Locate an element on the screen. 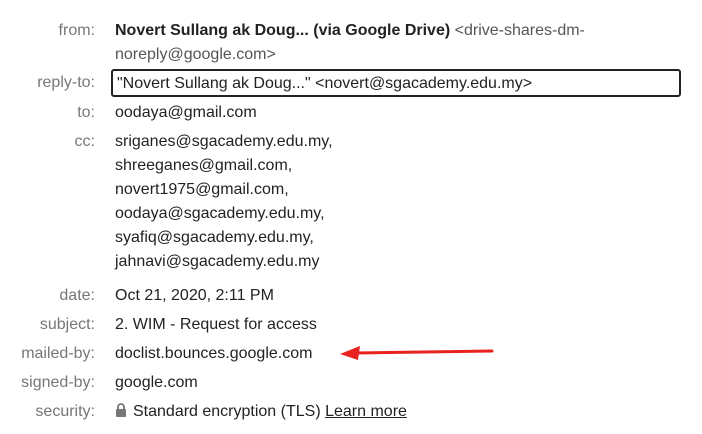 The width and height of the screenshot is (702, 434). cc-recipient: novert1975@gmail.com, is located at coordinates (202, 189).